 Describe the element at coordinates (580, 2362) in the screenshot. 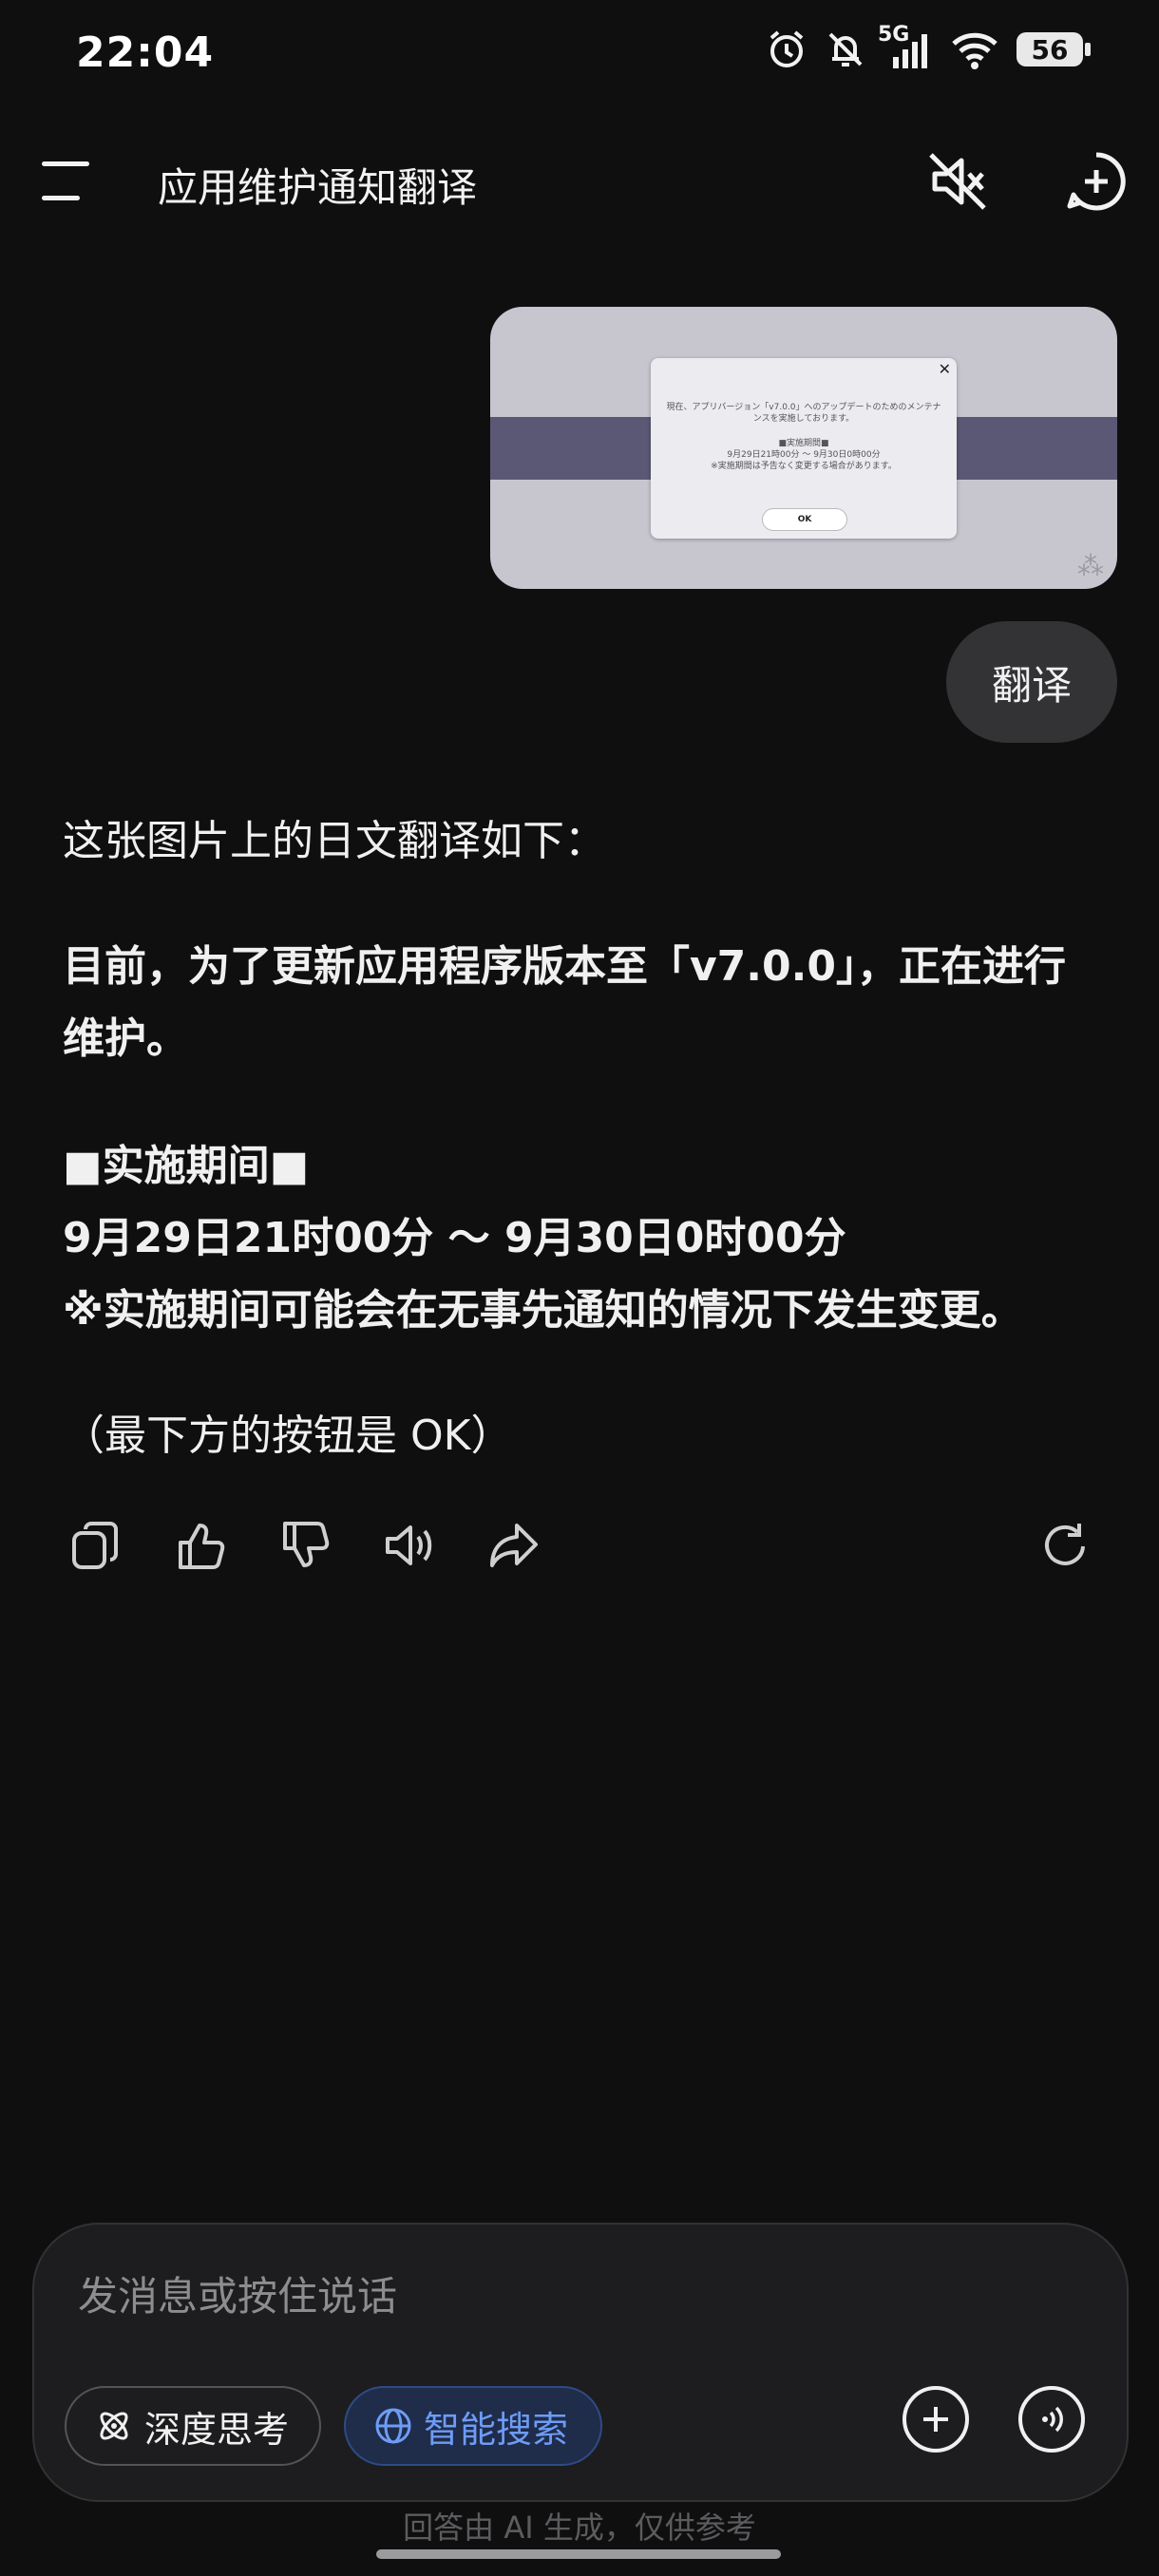

I see `message-composer: 发消息或按住说话 深度思考 智能搜索` at that location.